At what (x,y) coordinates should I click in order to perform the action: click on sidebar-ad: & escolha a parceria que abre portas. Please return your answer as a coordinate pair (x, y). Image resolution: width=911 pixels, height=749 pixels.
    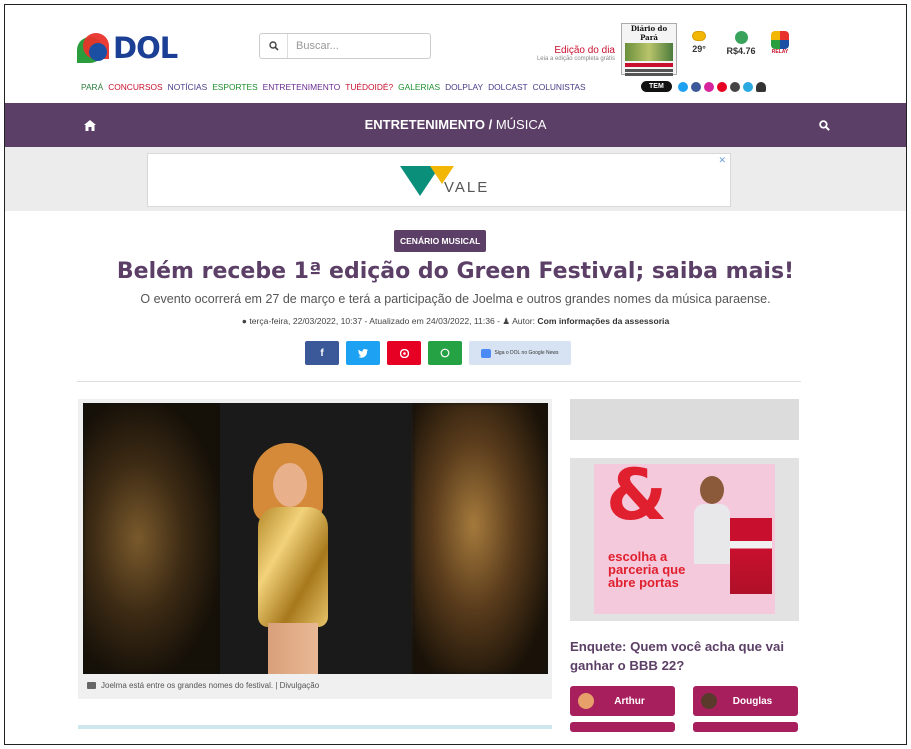
    Looking at the image, I should click on (684, 537).